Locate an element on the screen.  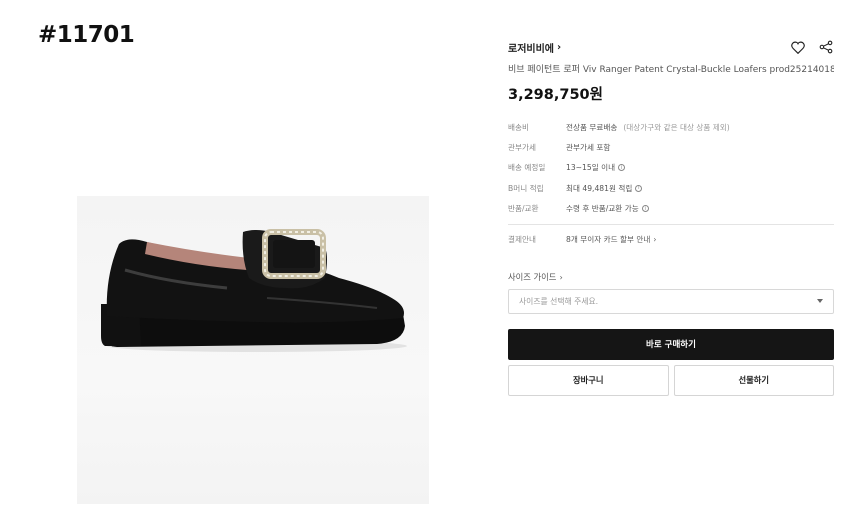
info-label: B머니 적립 is located at coordinates (526, 188).